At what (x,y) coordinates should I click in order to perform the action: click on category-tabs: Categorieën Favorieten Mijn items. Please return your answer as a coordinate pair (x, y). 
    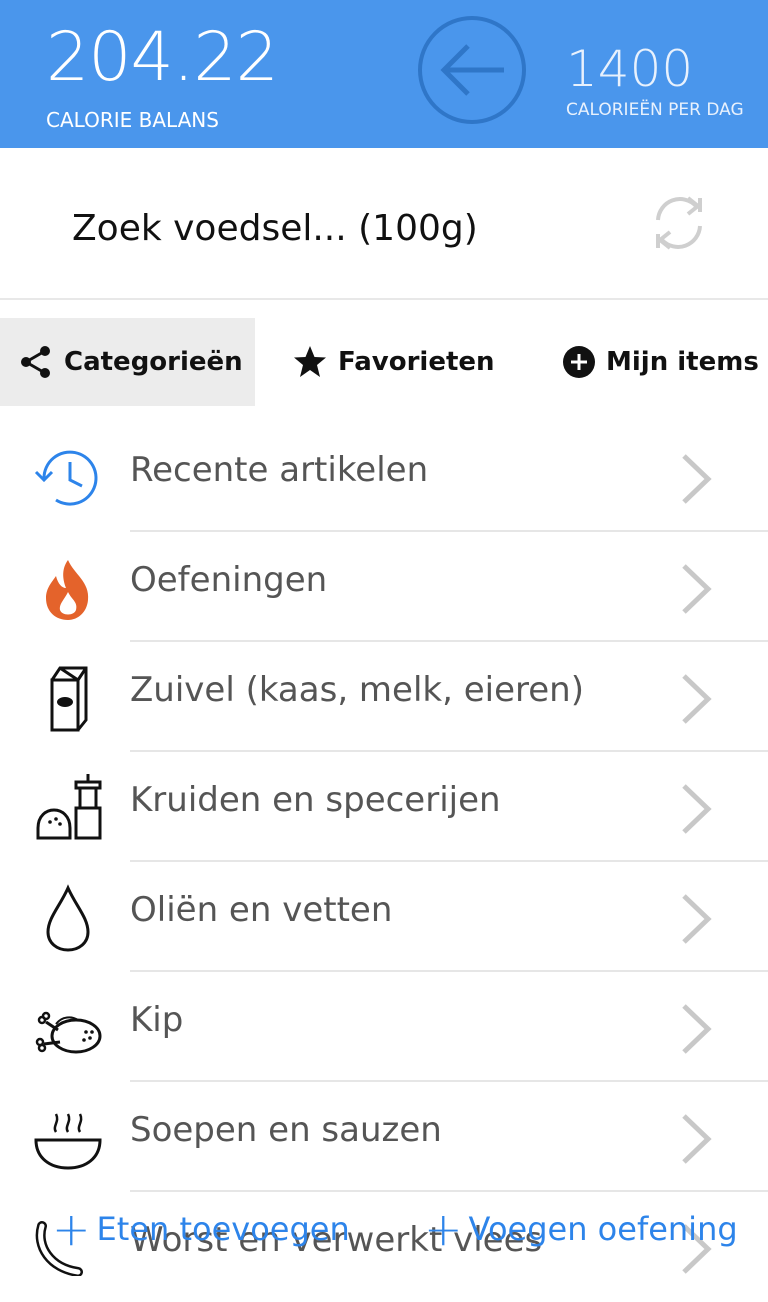
    Looking at the image, I should click on (384, 362).